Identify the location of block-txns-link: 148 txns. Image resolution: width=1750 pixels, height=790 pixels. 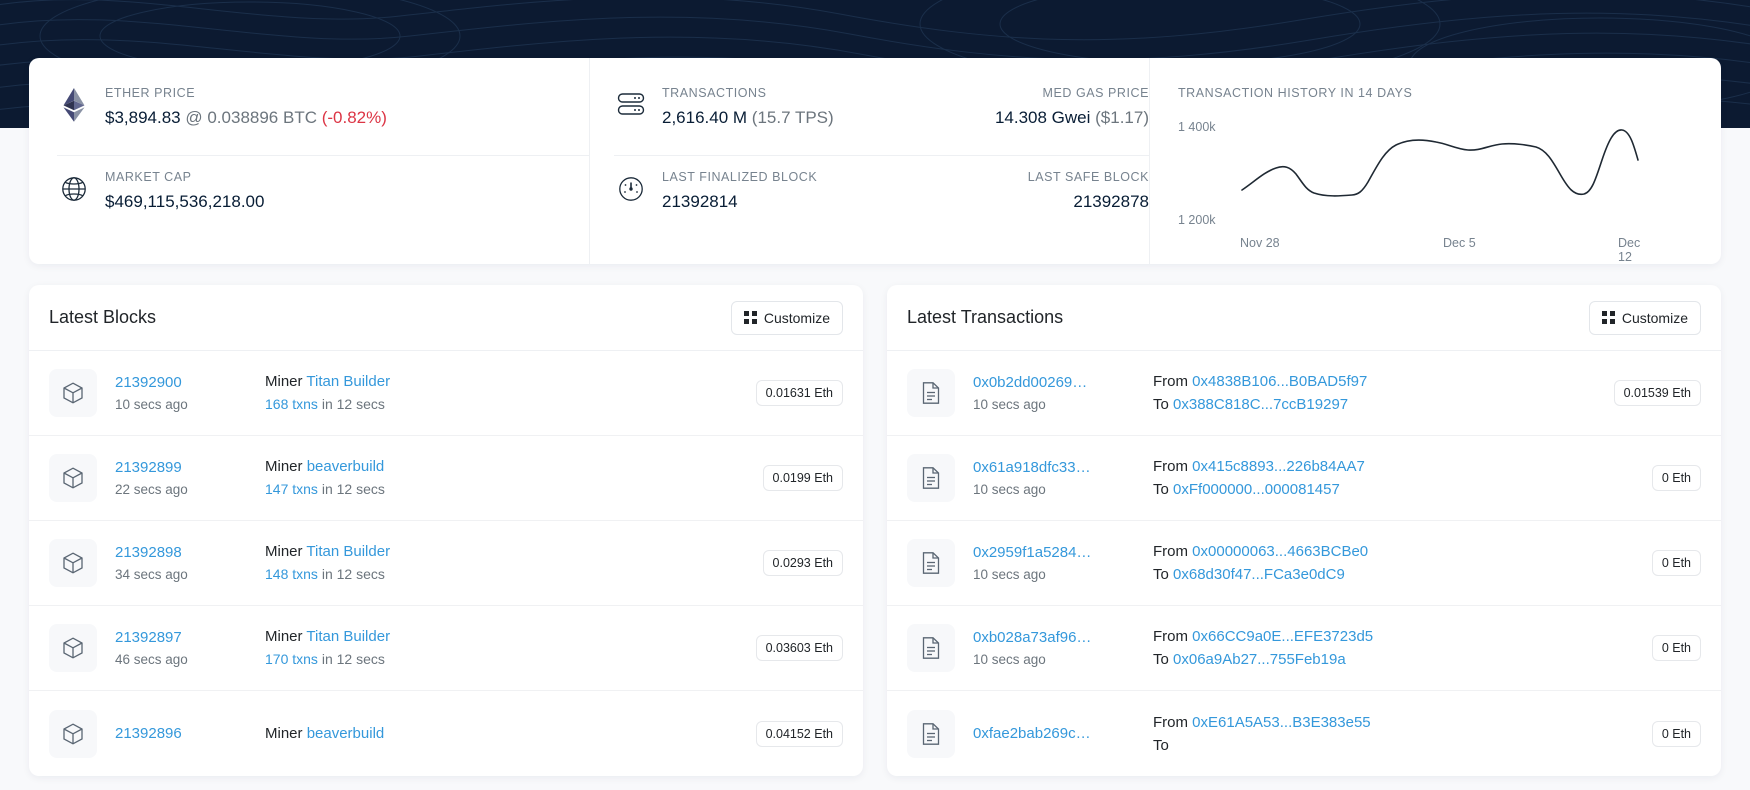
(291, 574).